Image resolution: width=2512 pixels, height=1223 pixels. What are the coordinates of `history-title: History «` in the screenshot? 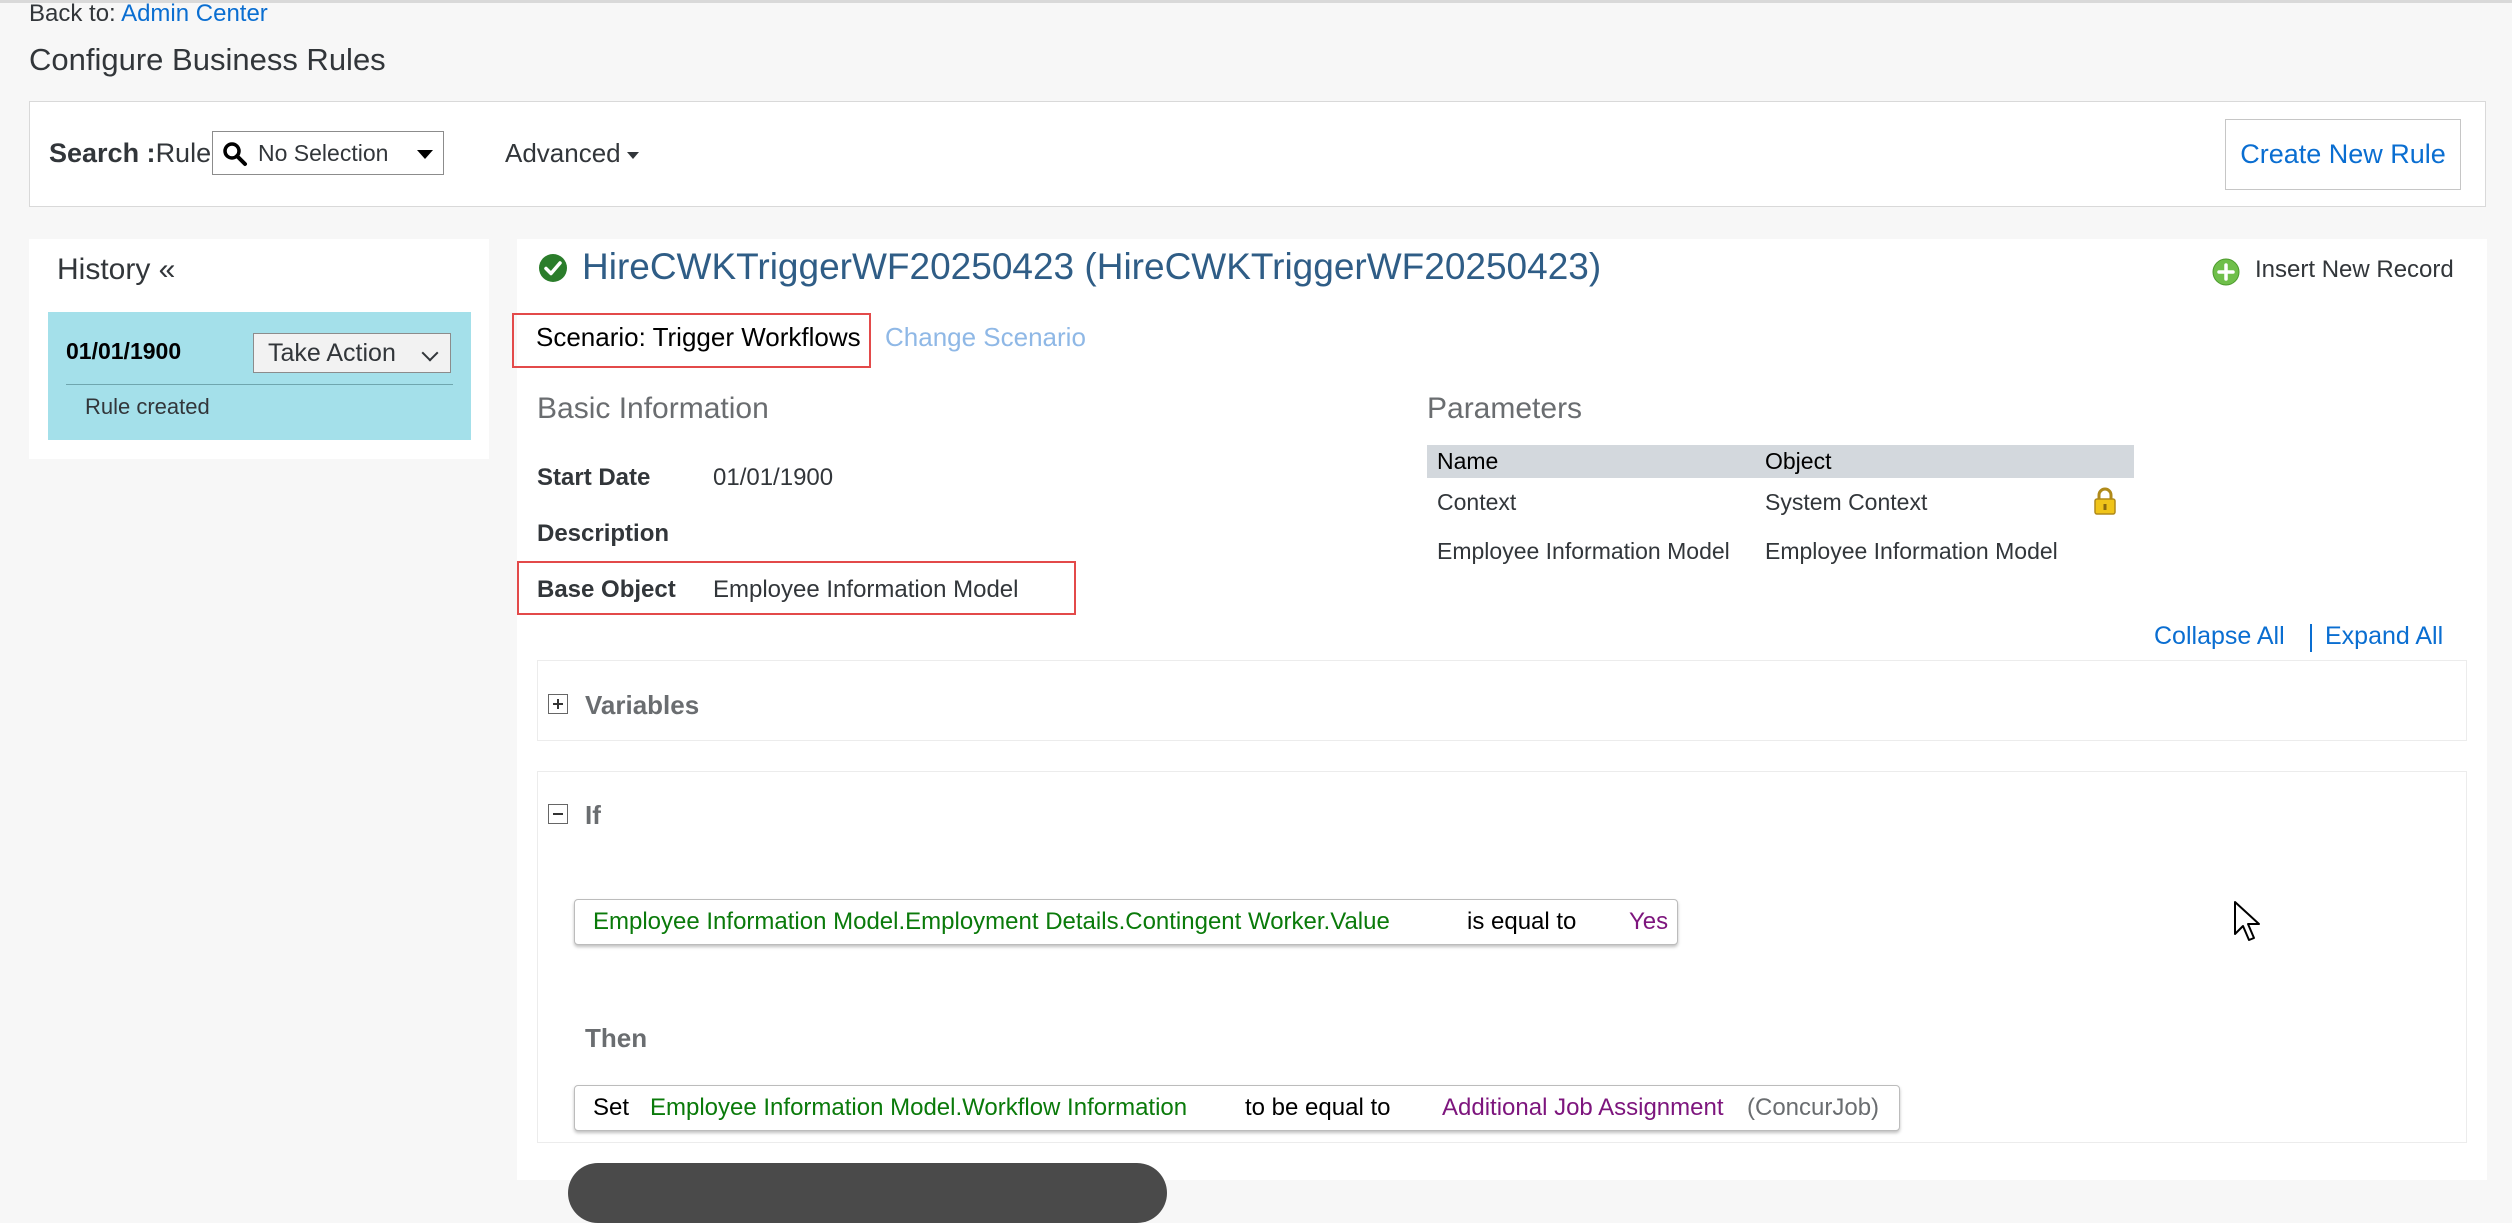 It's located at (116, 270).